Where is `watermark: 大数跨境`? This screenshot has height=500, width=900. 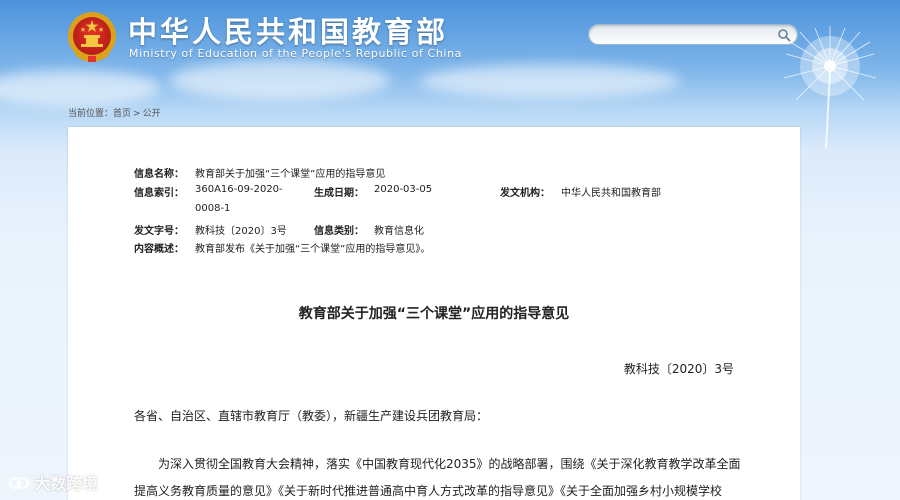
watermark: 大数跨境 is located at coordinates (53, 482).